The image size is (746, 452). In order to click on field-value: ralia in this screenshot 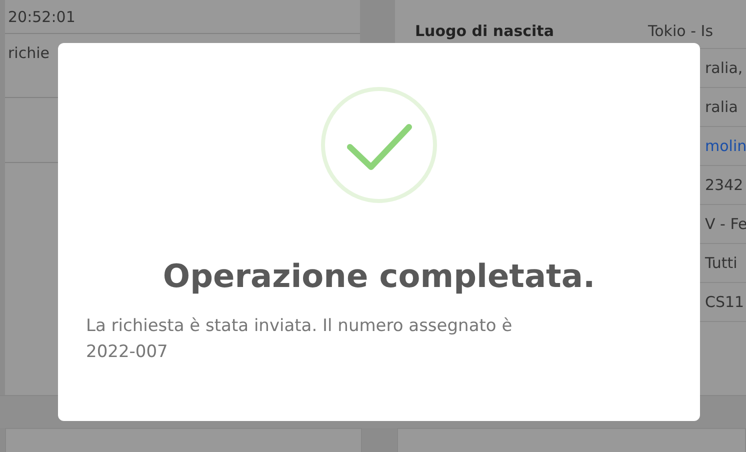, I will do `click(721, 107)`.